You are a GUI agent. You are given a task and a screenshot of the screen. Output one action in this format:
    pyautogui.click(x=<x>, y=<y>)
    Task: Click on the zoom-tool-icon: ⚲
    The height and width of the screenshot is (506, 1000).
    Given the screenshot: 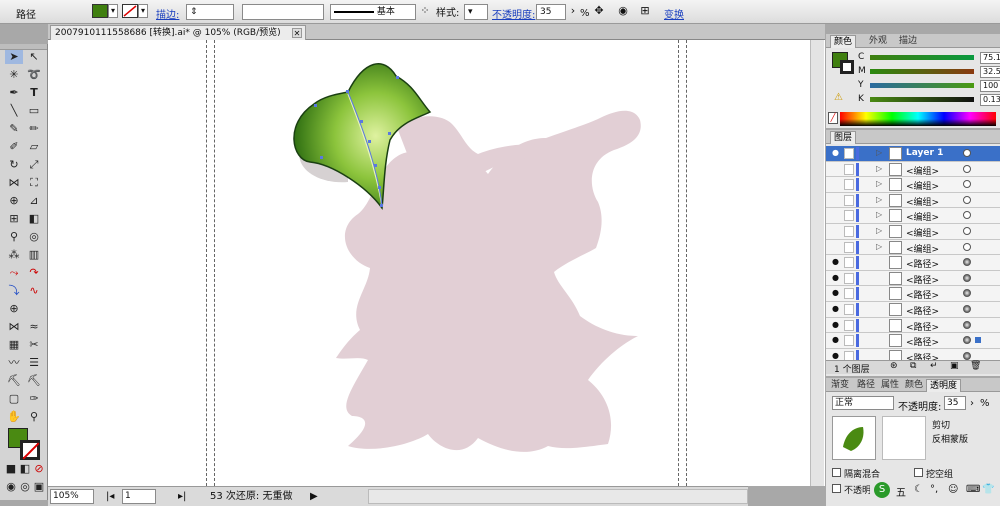 What is the action you would take?
    pyautogui.click(x=34, y=417)
    